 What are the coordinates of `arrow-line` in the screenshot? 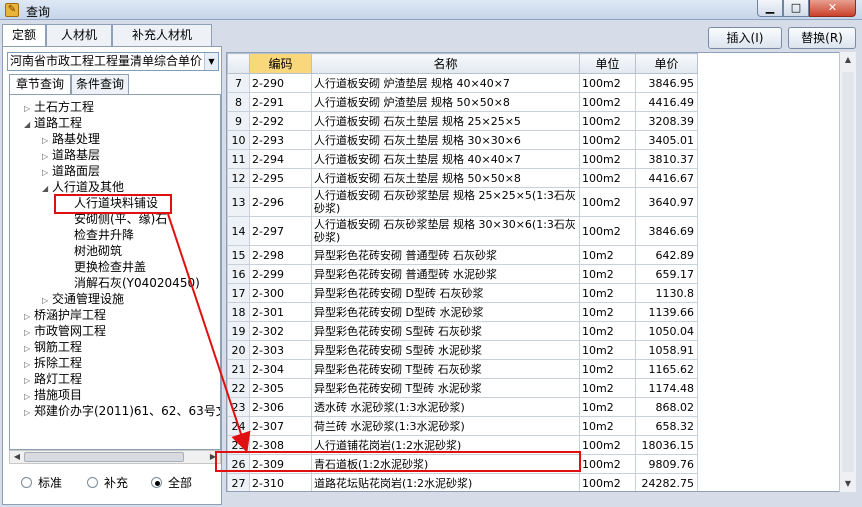 It's located at (209, 333).